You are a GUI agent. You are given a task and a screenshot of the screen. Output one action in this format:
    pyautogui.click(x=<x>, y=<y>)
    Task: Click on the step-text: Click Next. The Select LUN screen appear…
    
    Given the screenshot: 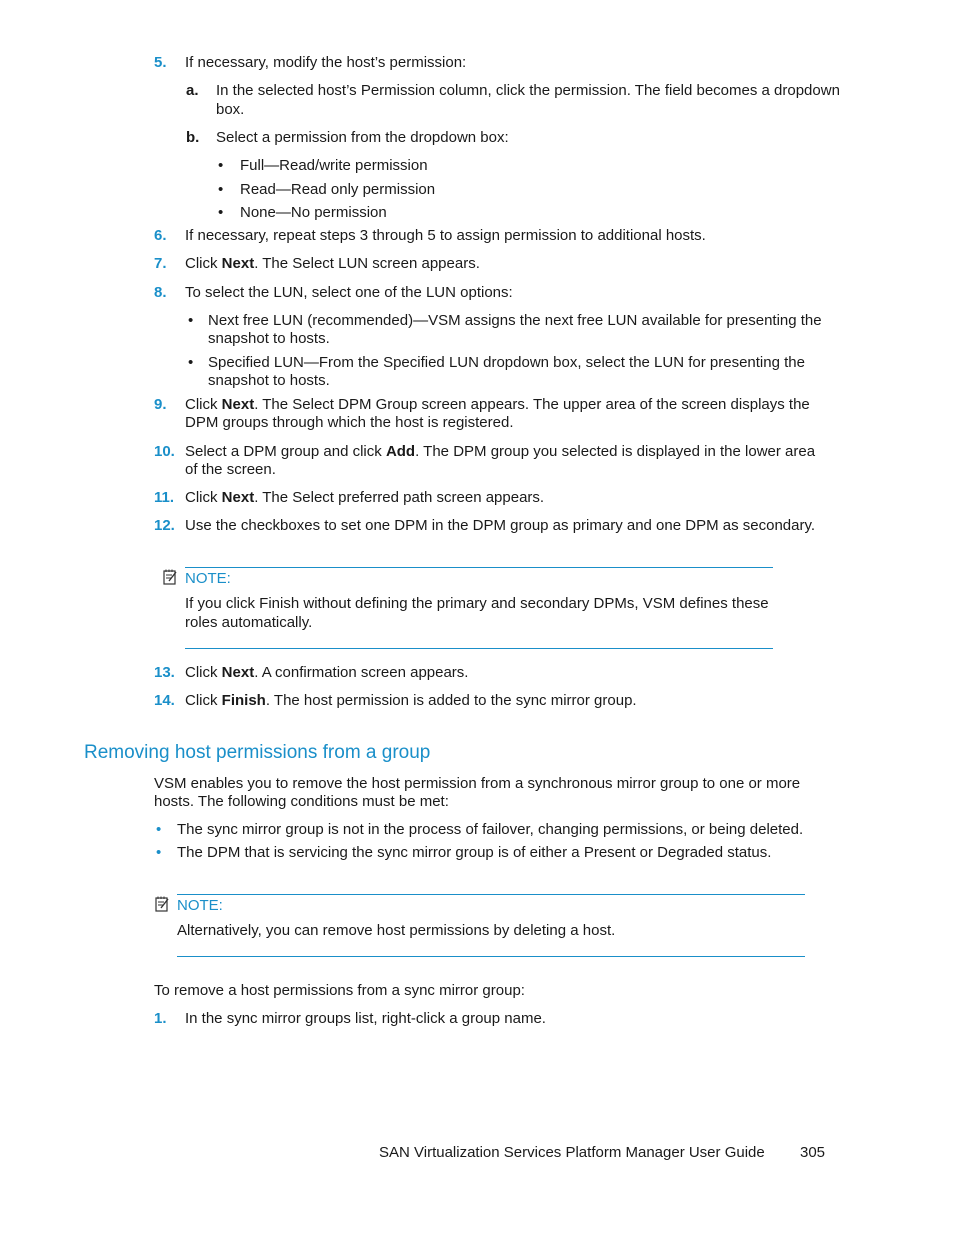 What is the action you would take?
    pyautogui.click(x=332, y=263)
    